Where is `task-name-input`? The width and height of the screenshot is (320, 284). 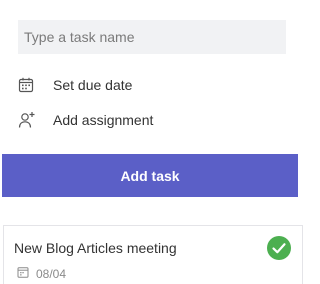
task-name-input is located at coordinates (152, 37).